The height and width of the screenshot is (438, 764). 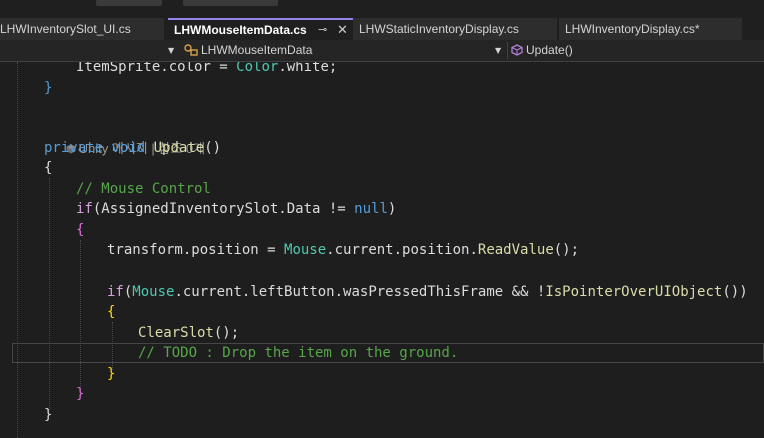 I want to click on tab-lhw-mouse-item-data: LHWMouseItemData.cs ⊸ ✕, so click(x=260, y=29).